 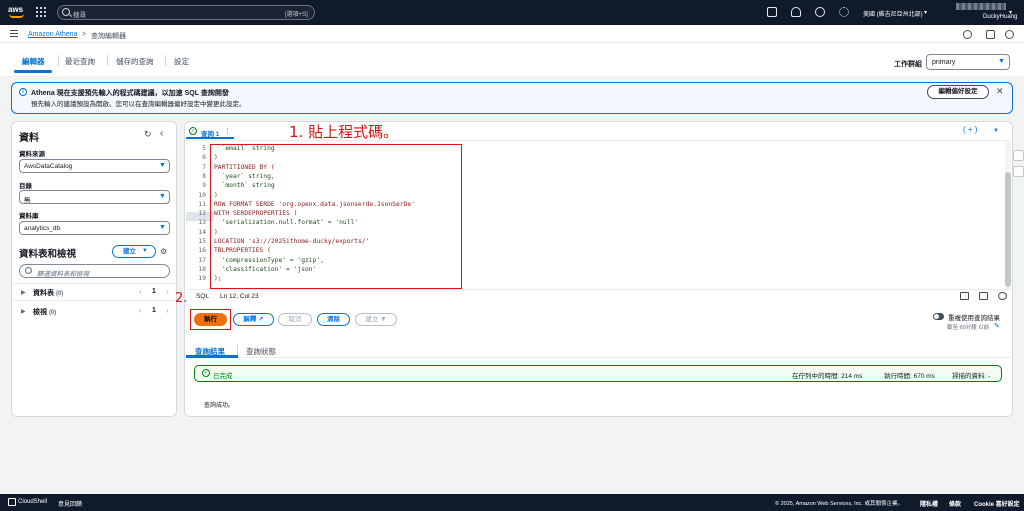 What do you see at coordinates (253, 319) in the screenshot?
I see `explain-button: 解釋 ↗` at bounding box center [253, 319].